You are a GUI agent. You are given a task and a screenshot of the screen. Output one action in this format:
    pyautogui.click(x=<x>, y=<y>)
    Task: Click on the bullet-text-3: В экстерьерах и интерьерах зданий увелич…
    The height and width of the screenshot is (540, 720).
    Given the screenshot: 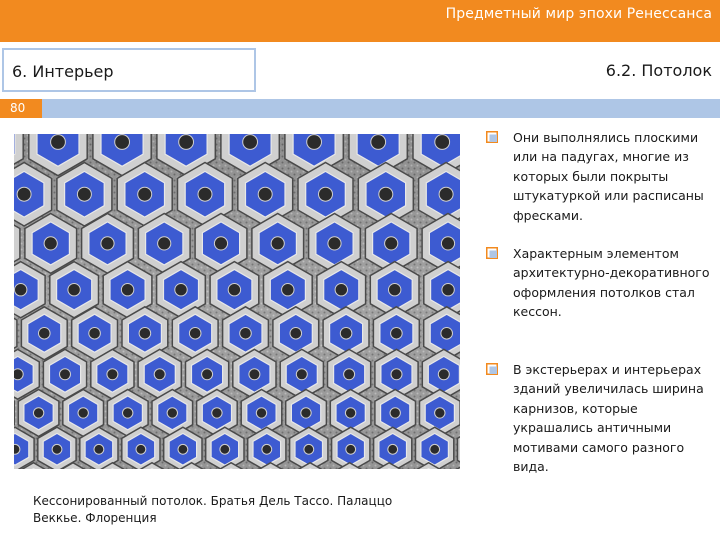 What is the action you would take?
    pyautogui.click(x=608, y=418)
    